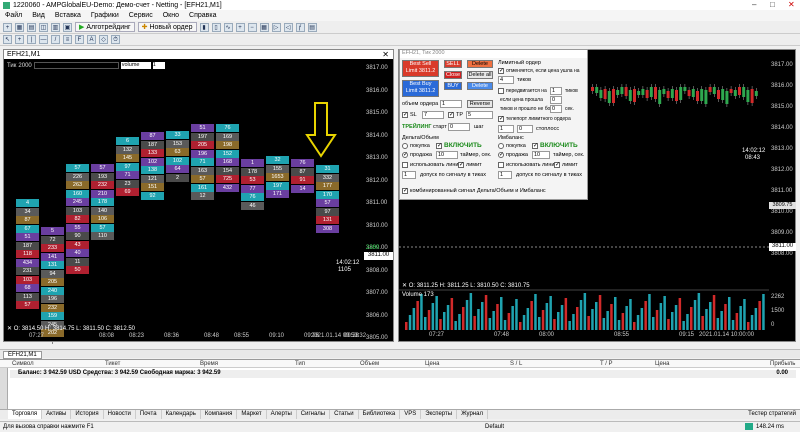 Image resolution: width=800 pixels, height=432 pixels. I want to click on delta-sell-radio, so click(405, 154).